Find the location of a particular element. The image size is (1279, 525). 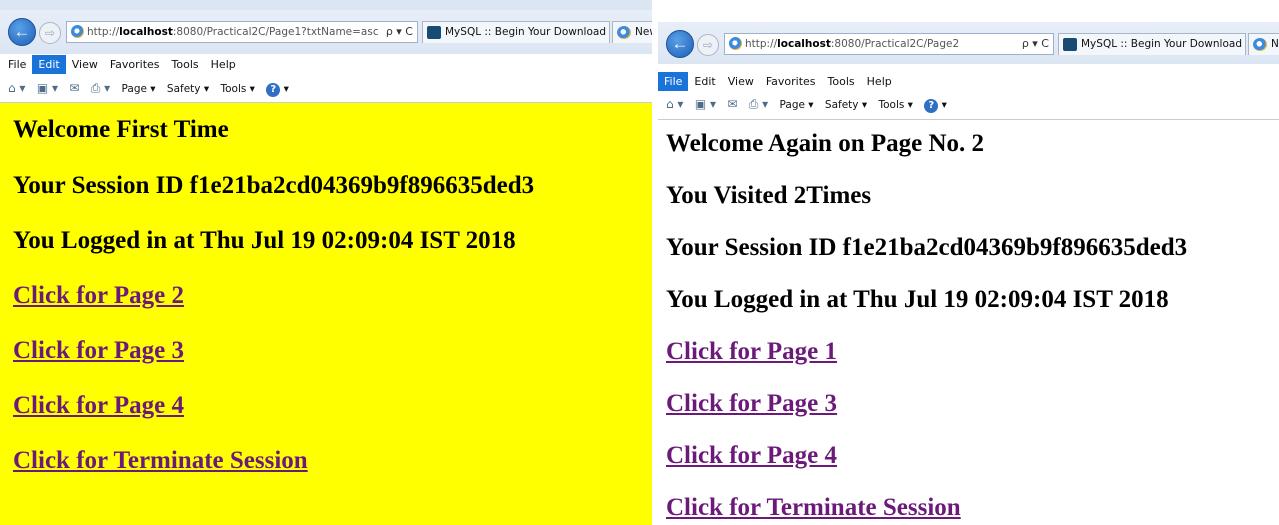

tab-new: New tab is located at coordinates (1263, 44).